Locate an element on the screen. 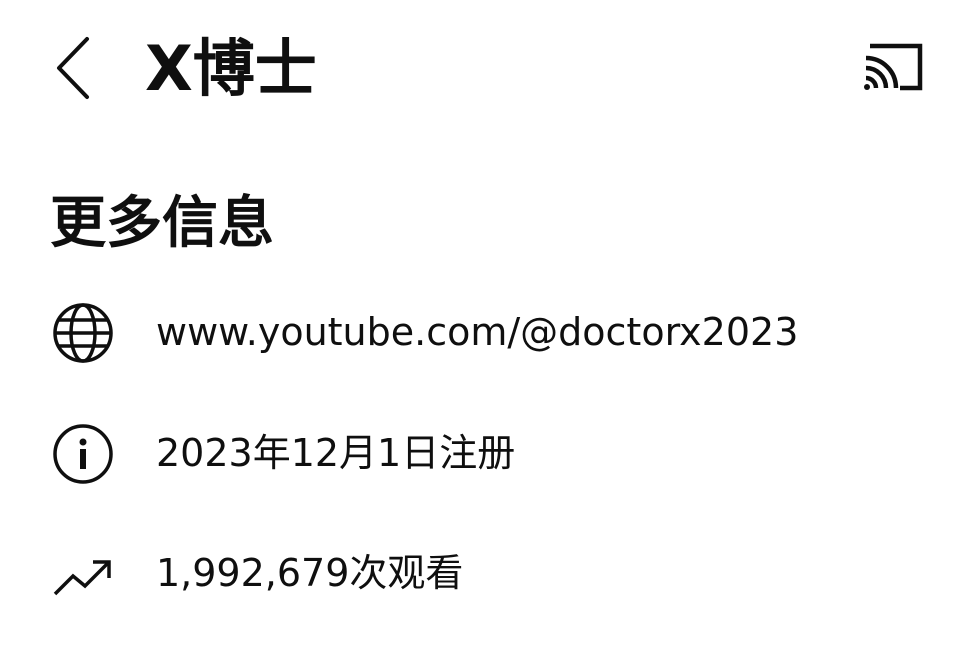 This screenshot has height=660, width=961. back-button is located at coordinates (73, 68).